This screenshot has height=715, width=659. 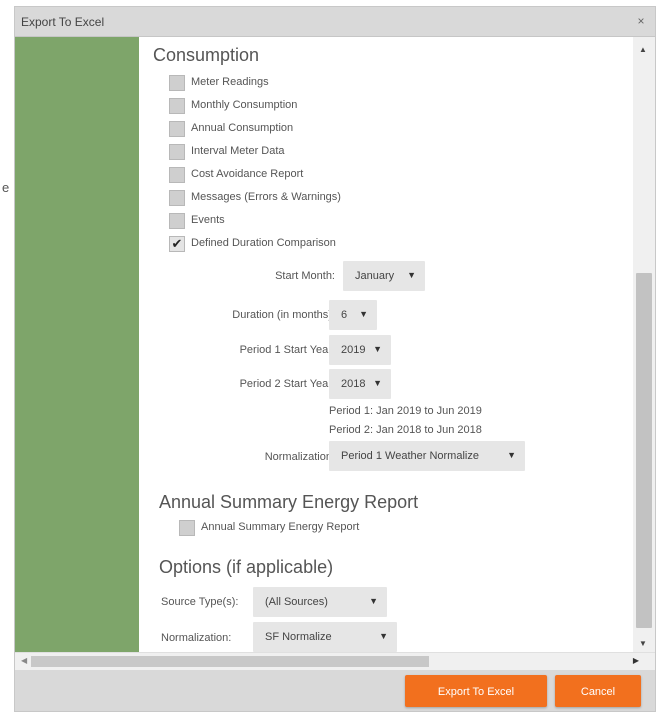 What do you see at coordinates (266, 197) in the screenshot?
I see `checkbox-label: Messages (Errors & Warnings)` at bounding box center [266, 197].